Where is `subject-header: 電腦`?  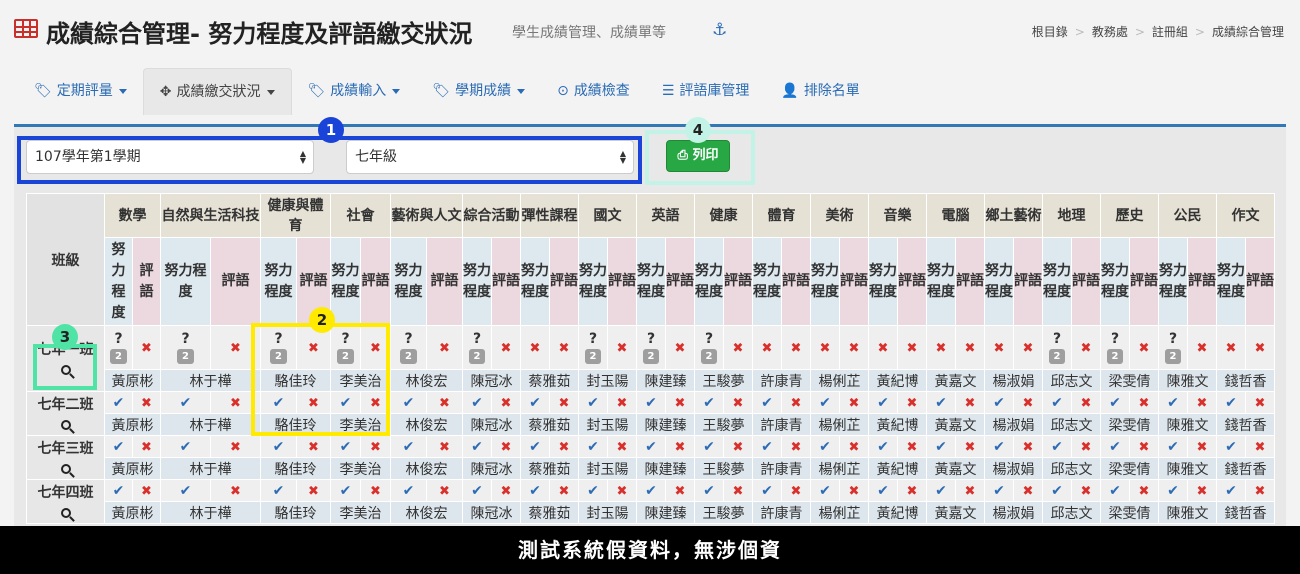 subject-header: 電腦 is located at coordinates (955, 215).